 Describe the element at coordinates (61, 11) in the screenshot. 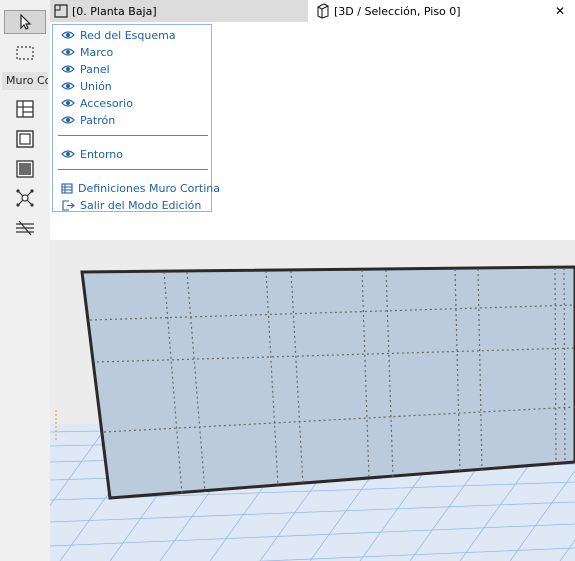

I see `floor-plan-icon` at that location.